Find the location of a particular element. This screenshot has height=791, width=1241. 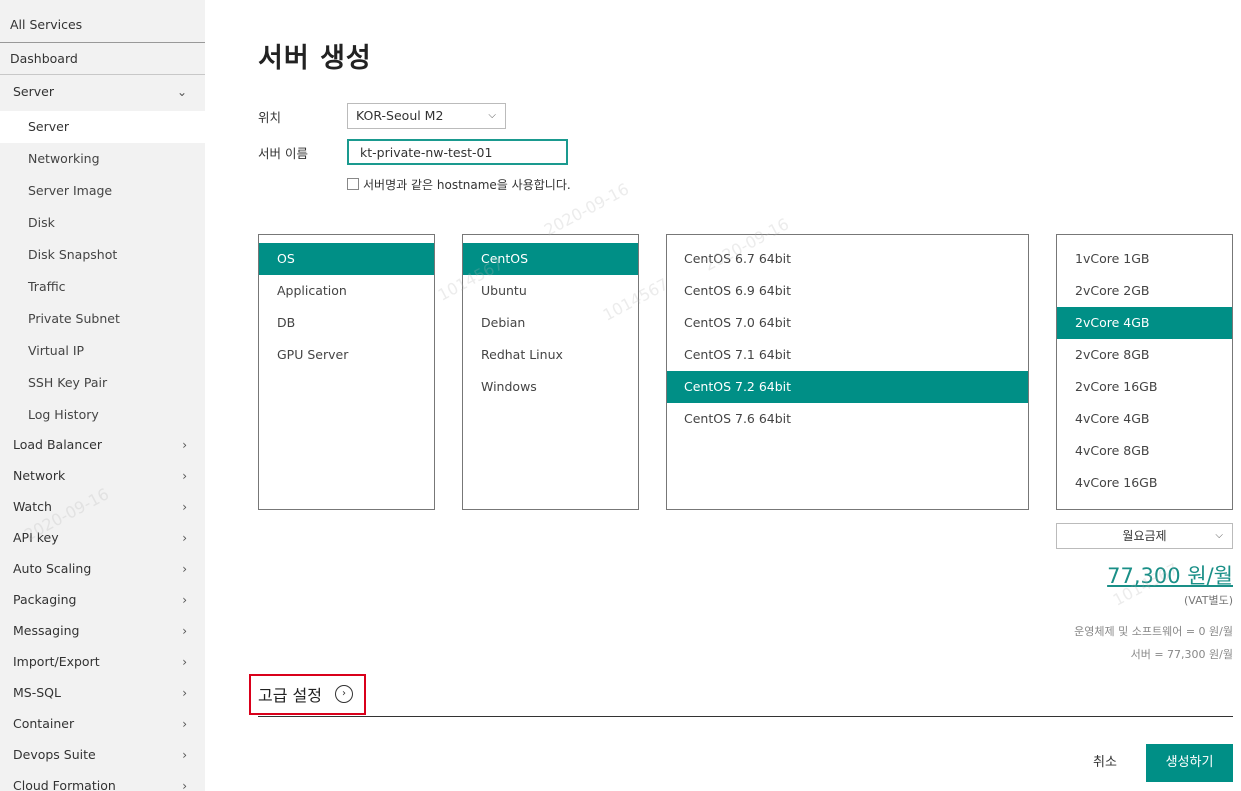

sidebar-group-label: Container is located at coordinates (44, 723).